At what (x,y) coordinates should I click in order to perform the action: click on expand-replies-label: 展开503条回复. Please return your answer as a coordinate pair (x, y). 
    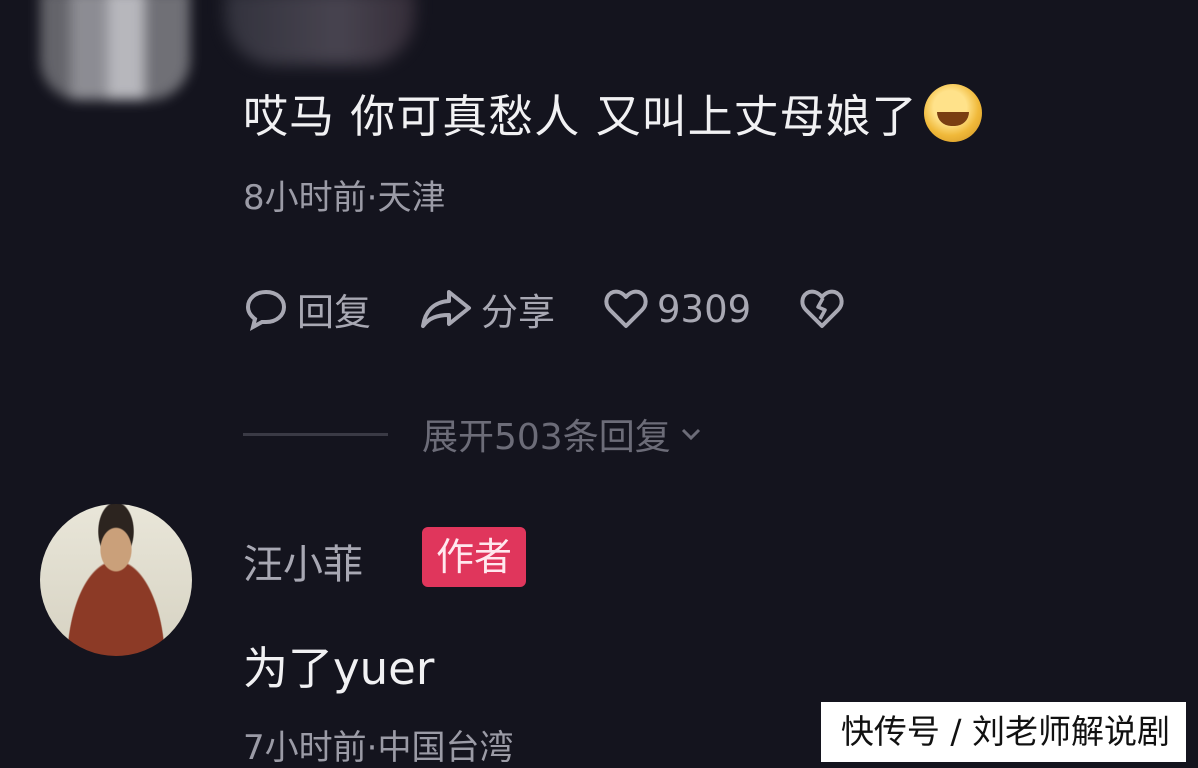
    Looking at the image, I should click on (546, 437).